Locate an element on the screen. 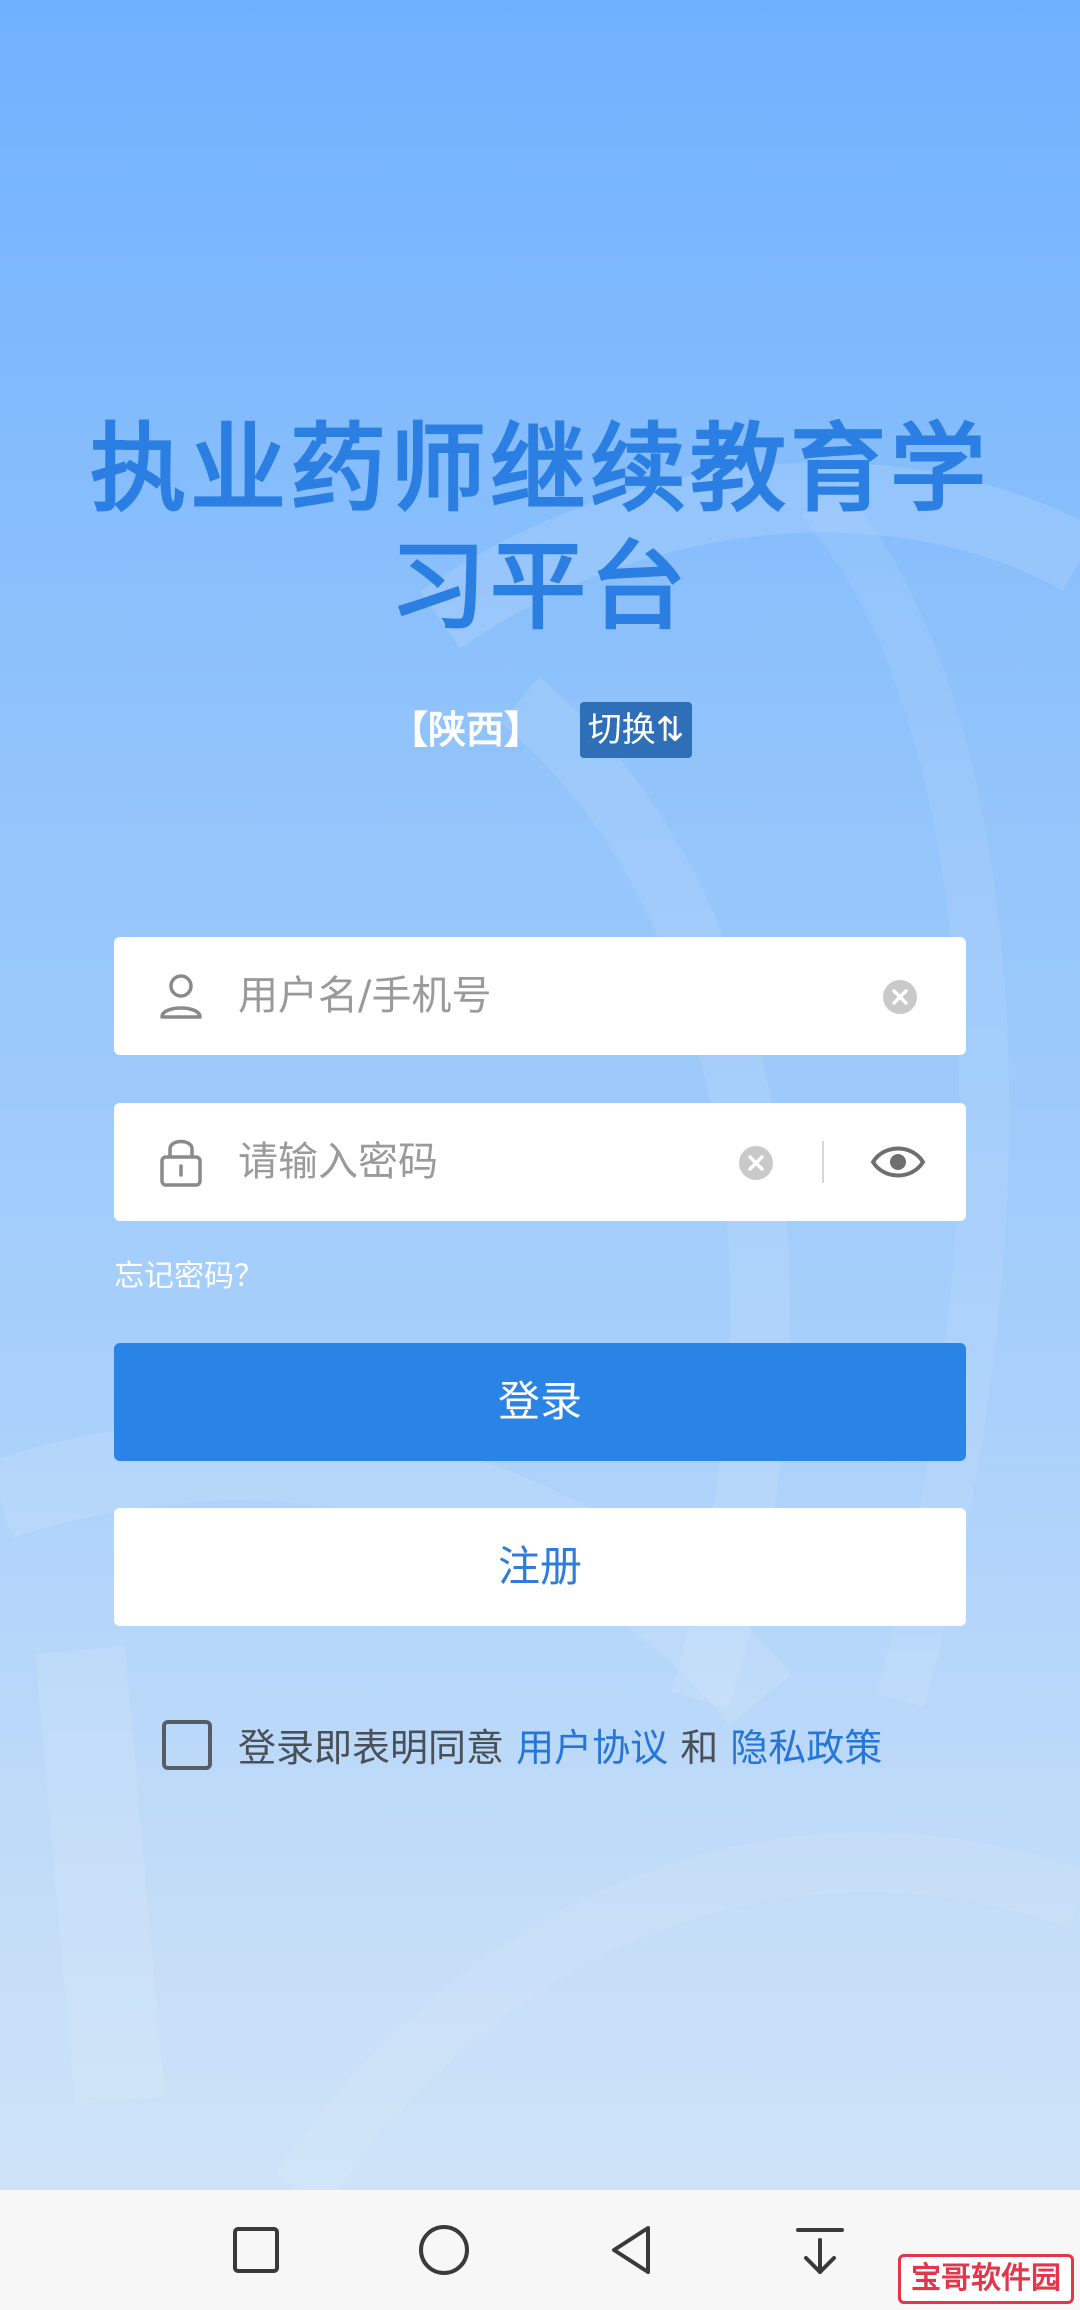 The image size is (1080, 2310). register-button: 注册 is located at coordinates (540, 1567).